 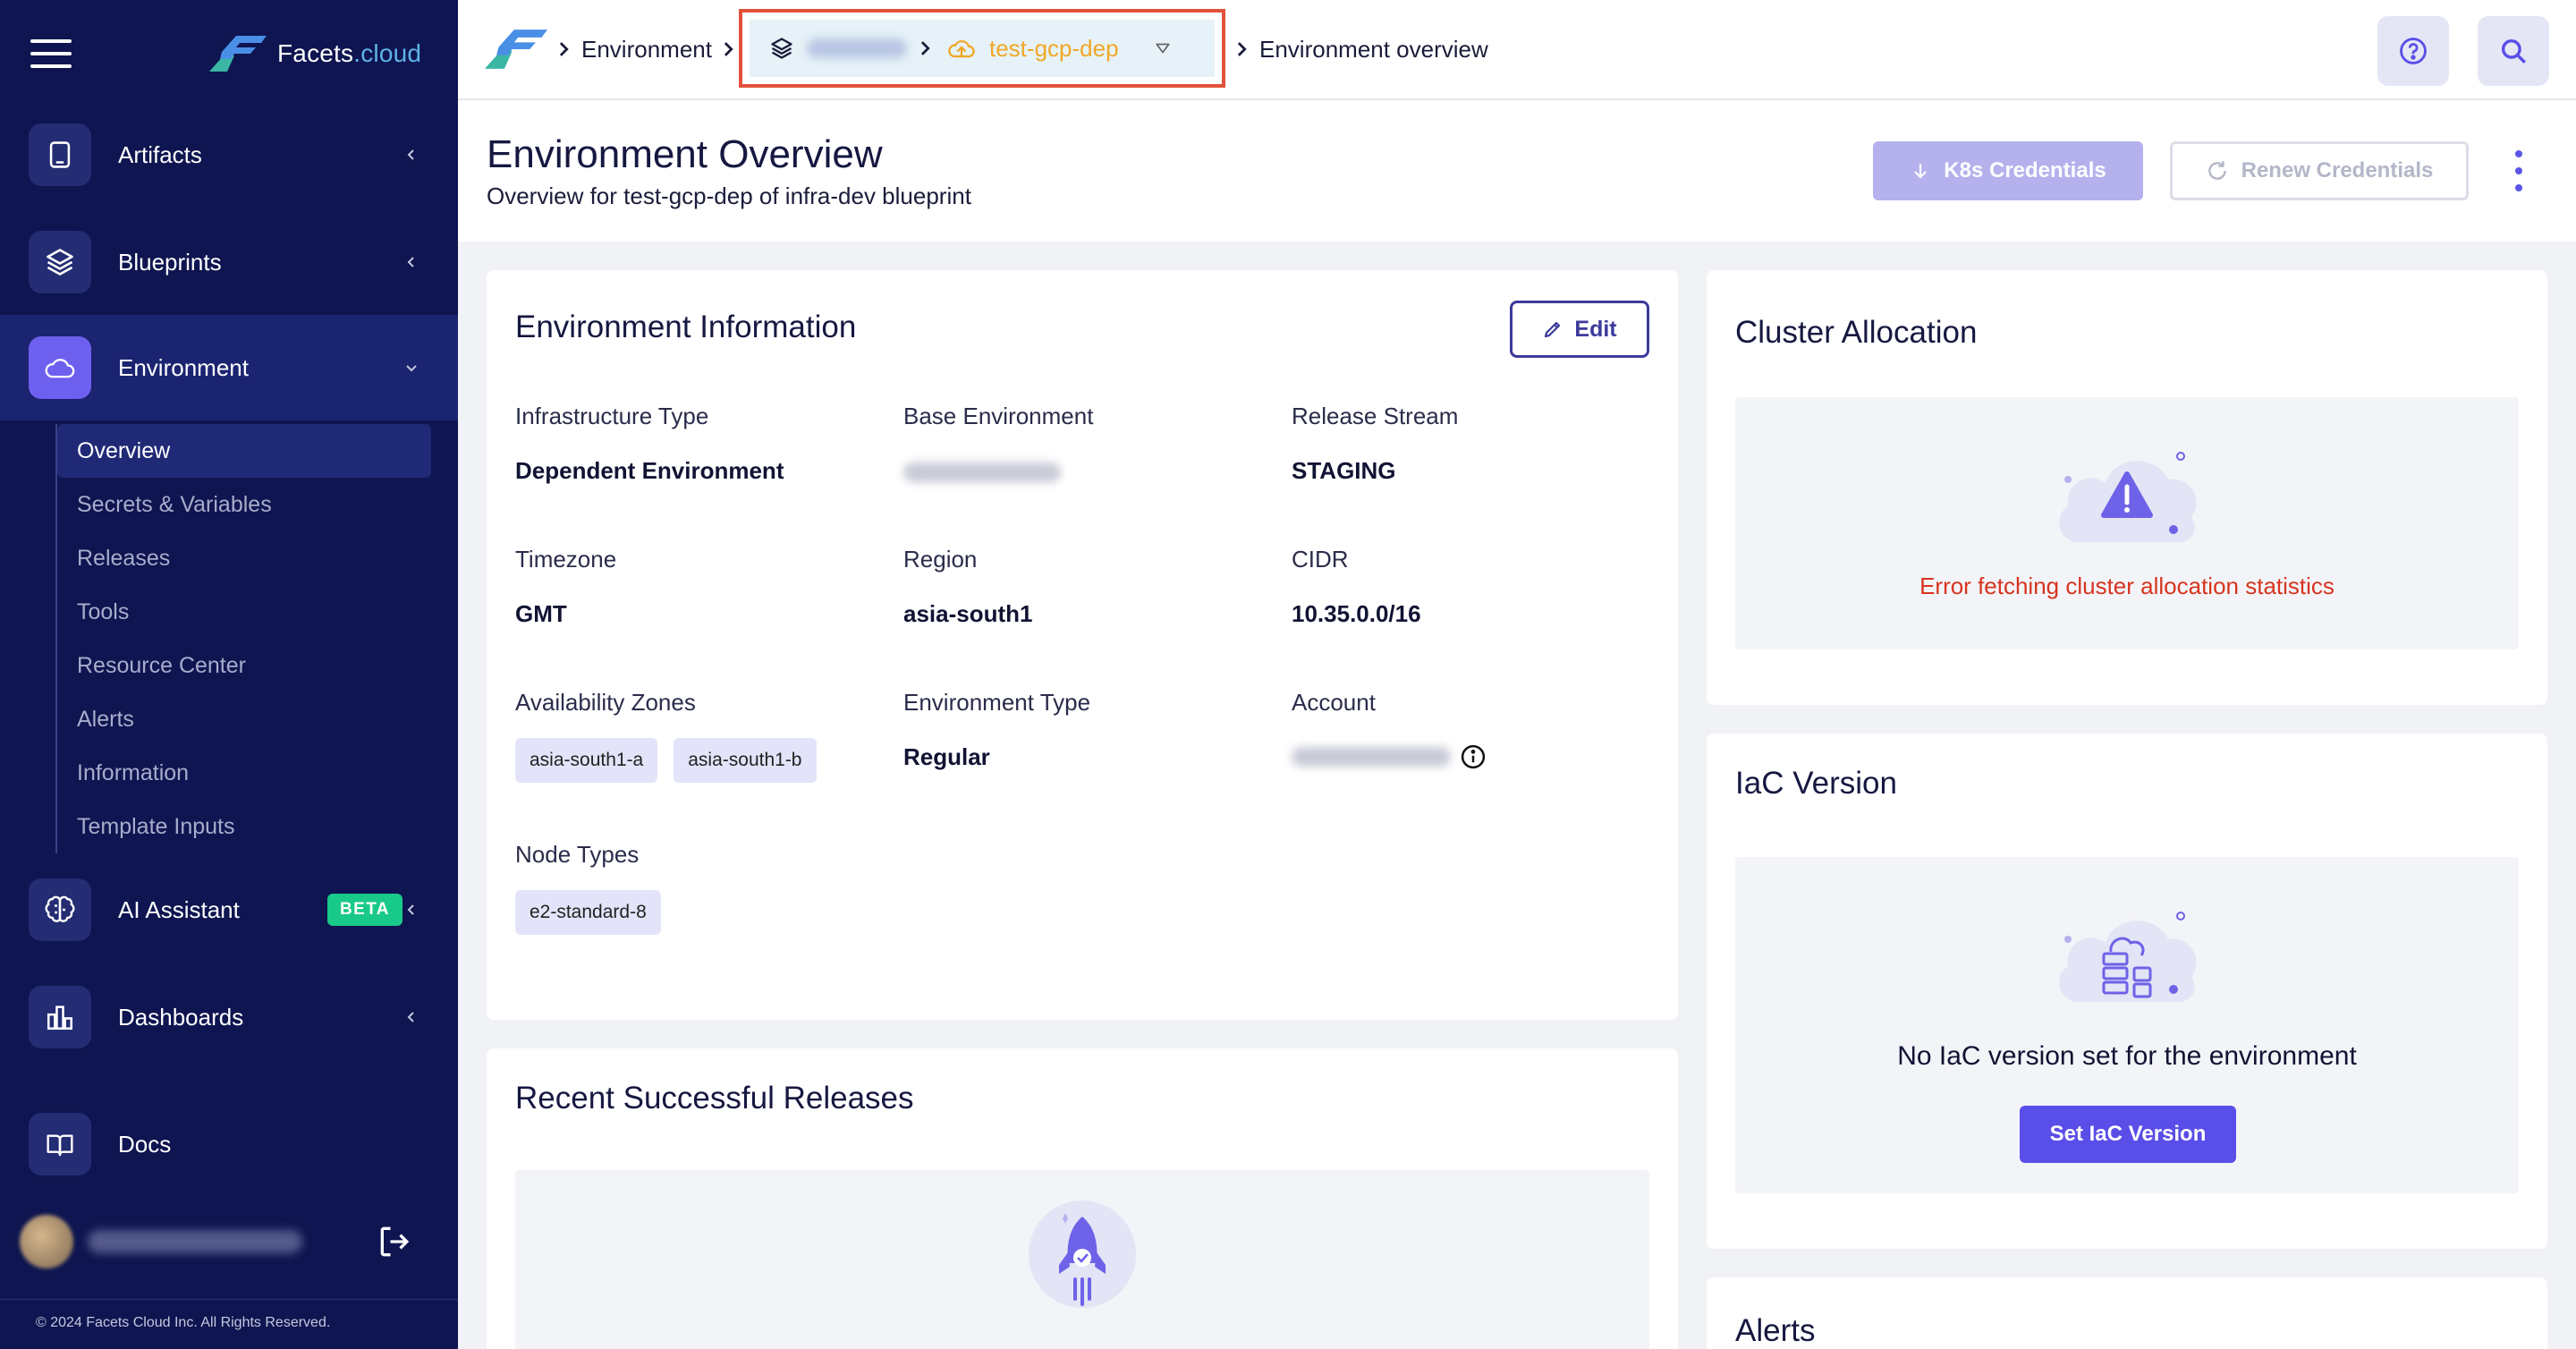 What do you see at coordinates (961, 48) in the screenshot?
I see `cloud-upload-icon` at bounding box center [961, 48].